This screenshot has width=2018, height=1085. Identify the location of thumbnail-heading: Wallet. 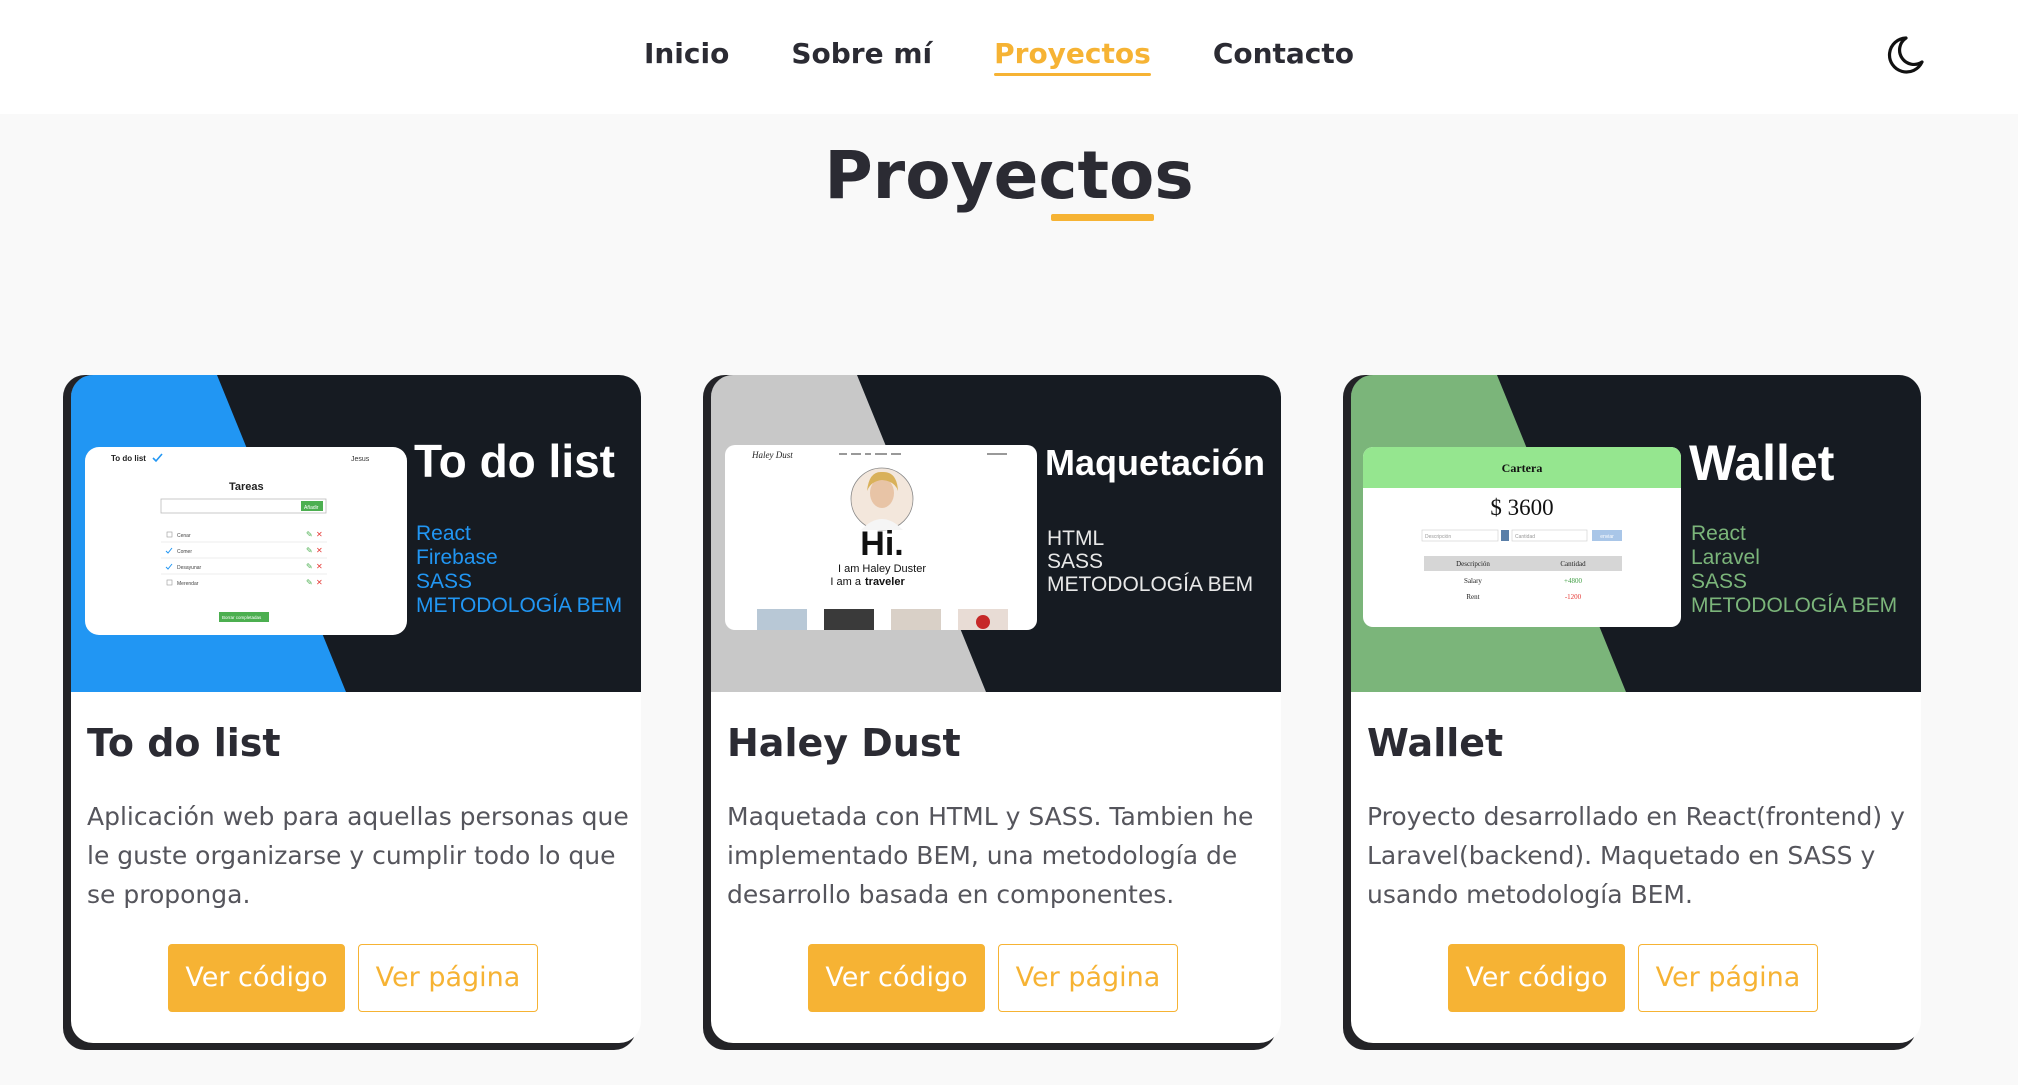
(1762, 463).